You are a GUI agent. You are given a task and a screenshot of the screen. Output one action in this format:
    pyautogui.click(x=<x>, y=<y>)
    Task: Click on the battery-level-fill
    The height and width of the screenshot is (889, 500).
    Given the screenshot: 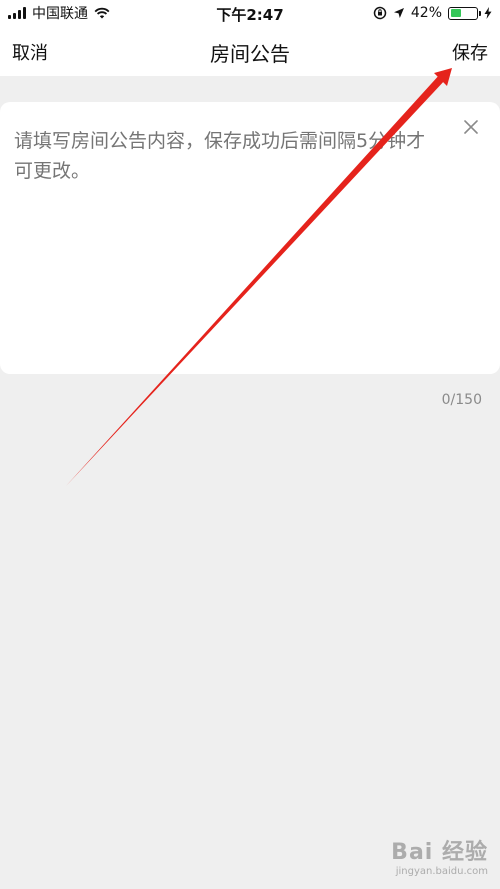 What is the action you would take?
    pyautogui.click(x=455, y=13)
    